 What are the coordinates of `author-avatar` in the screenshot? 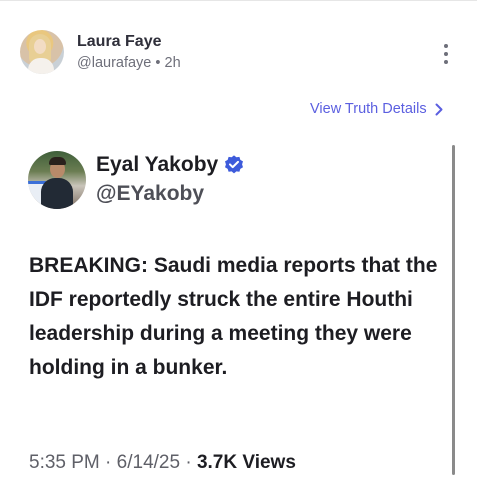 It's located at (42, 52).